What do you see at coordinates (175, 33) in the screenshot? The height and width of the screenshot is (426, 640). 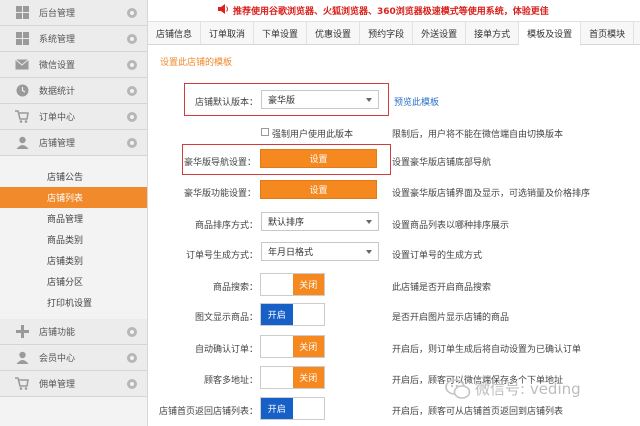 I see `tab-store-info: 店铺信息` at bounding box center [175, 33].